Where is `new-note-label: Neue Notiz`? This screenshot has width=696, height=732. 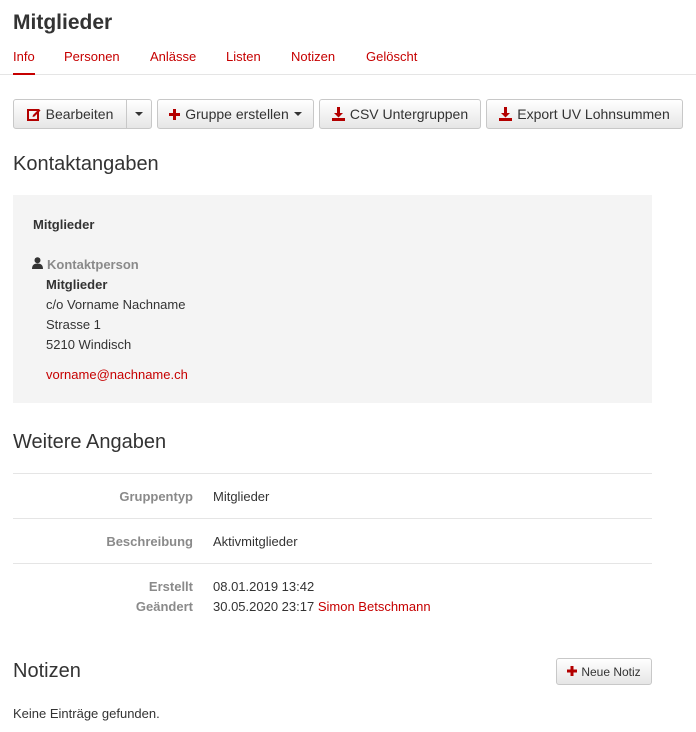 new-note-label: Neue Notiz is located at coordinates (611, 671).